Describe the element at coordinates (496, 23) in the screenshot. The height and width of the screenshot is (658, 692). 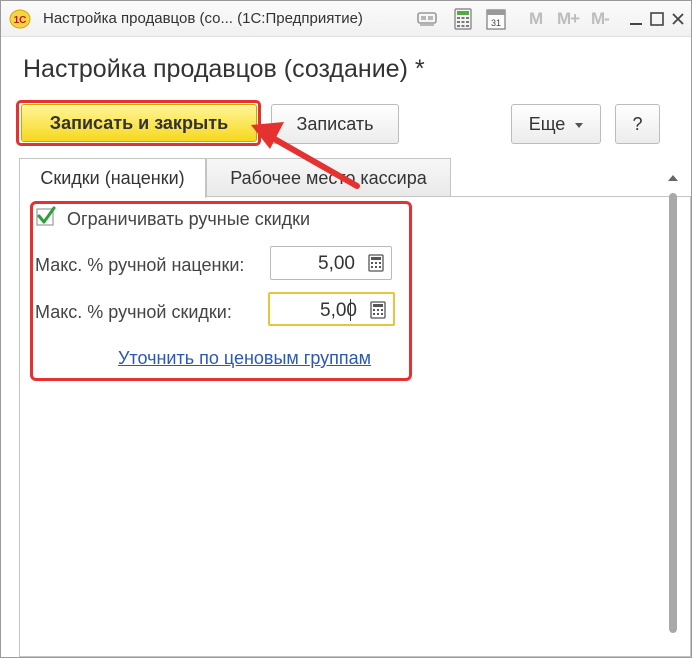
I see `svg-text: 31` at that location.